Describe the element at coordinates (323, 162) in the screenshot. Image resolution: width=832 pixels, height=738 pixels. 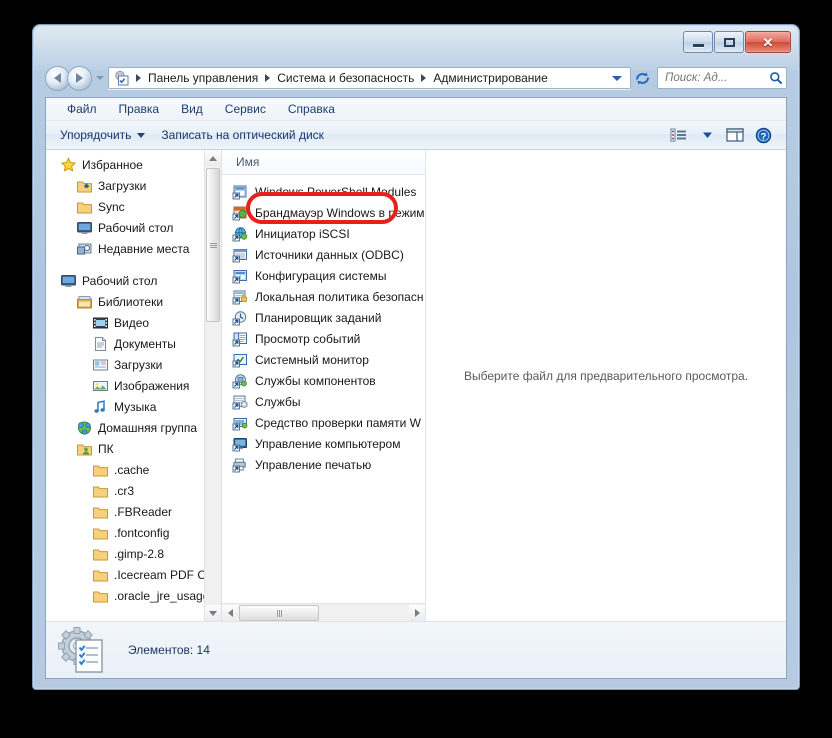
I see `column-header-row: Имя` at that location.